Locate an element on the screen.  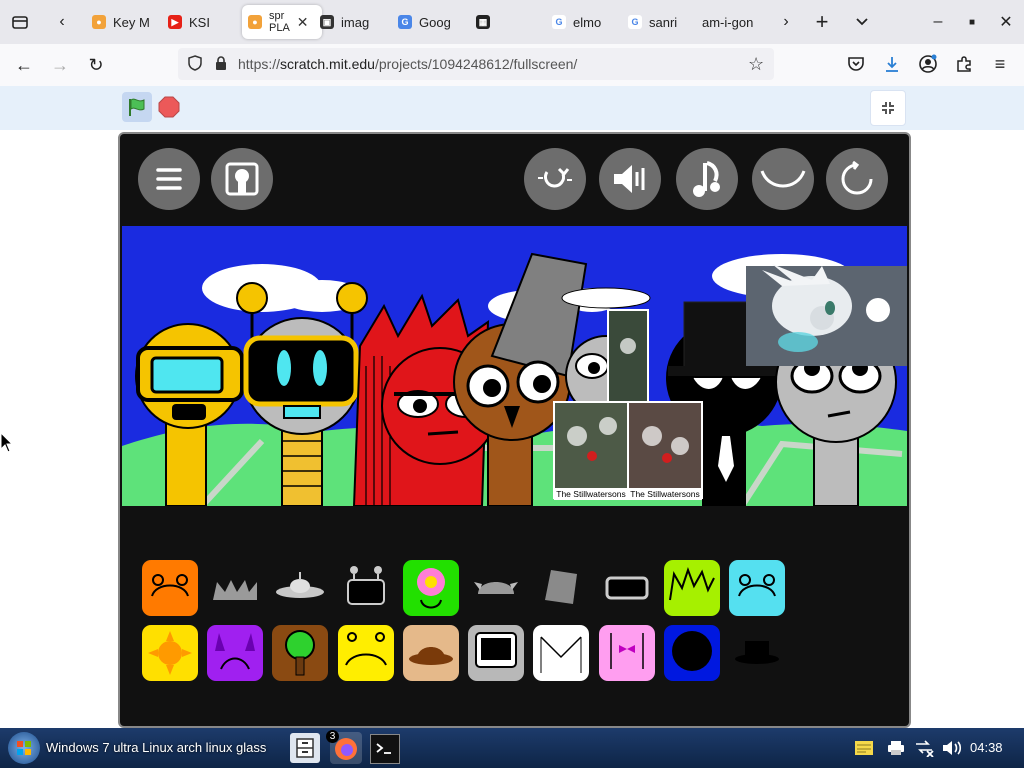
monitor-icon is located at coordinates (496, 650).